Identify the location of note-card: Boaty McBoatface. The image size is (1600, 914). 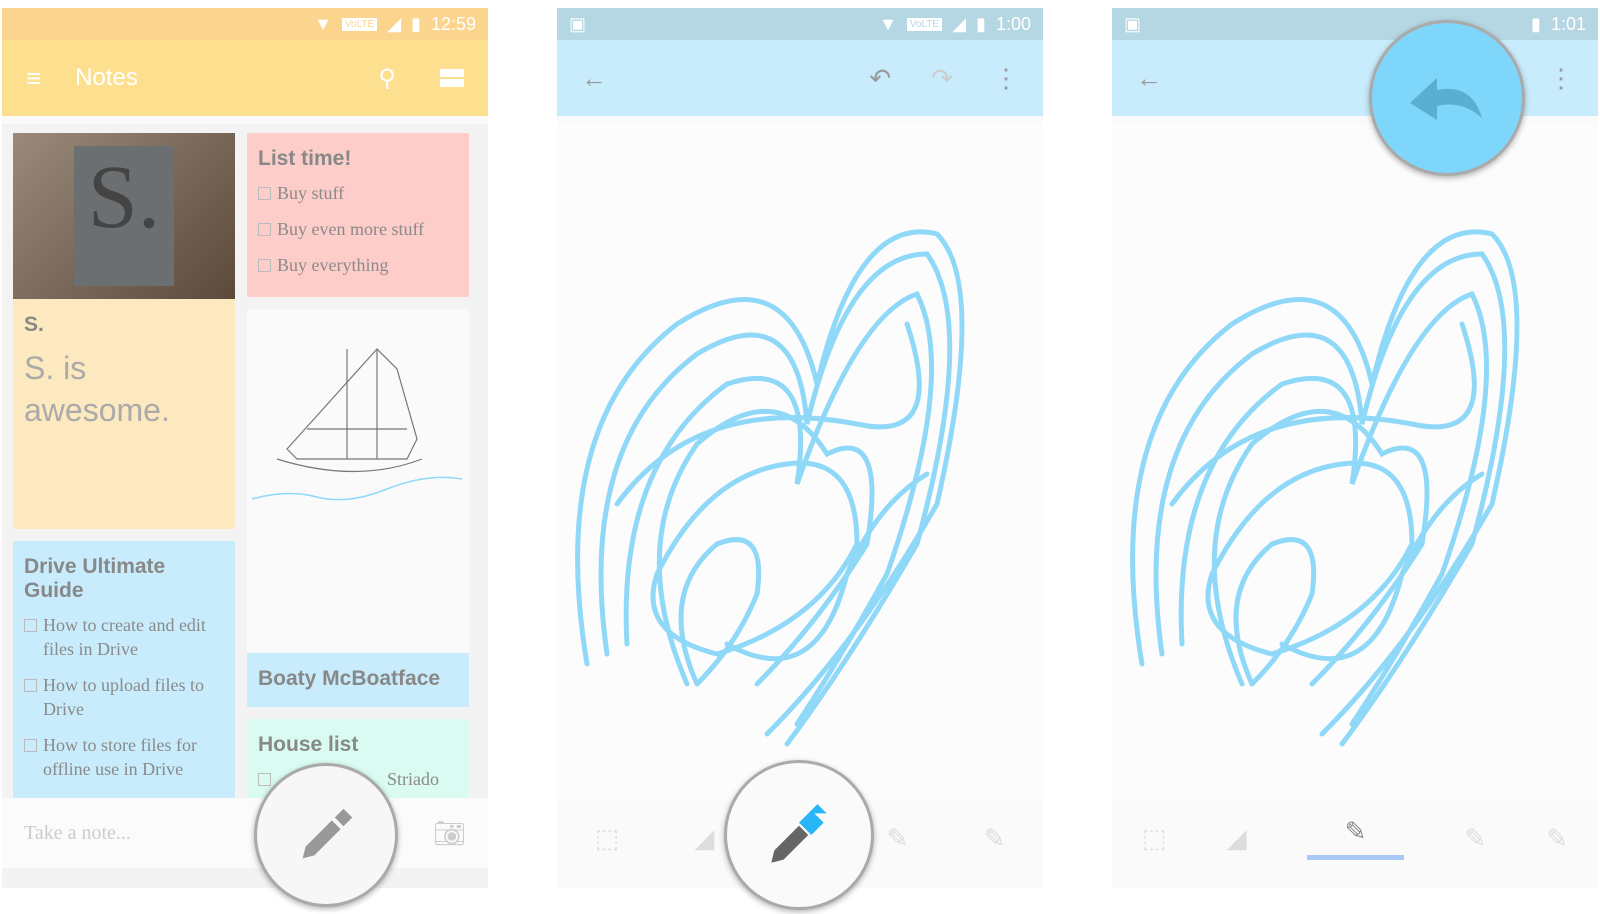
(358, 508).